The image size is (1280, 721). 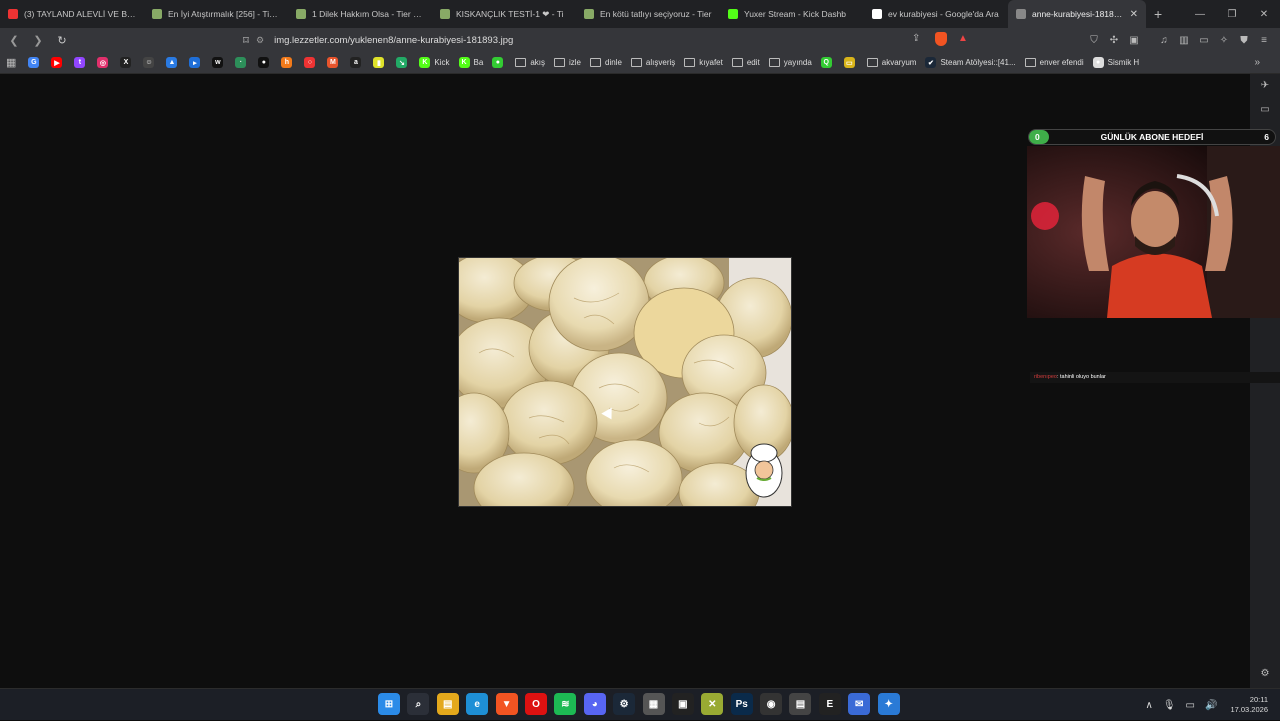 I want to click on edge-icon: e, so click(x=477, y=704).